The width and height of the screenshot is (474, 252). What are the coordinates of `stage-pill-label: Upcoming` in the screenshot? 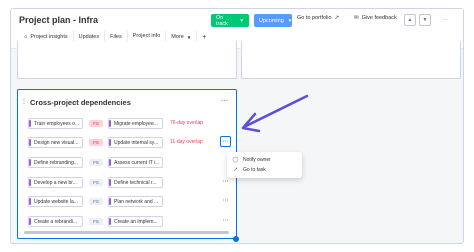 It's located at (271, 20).